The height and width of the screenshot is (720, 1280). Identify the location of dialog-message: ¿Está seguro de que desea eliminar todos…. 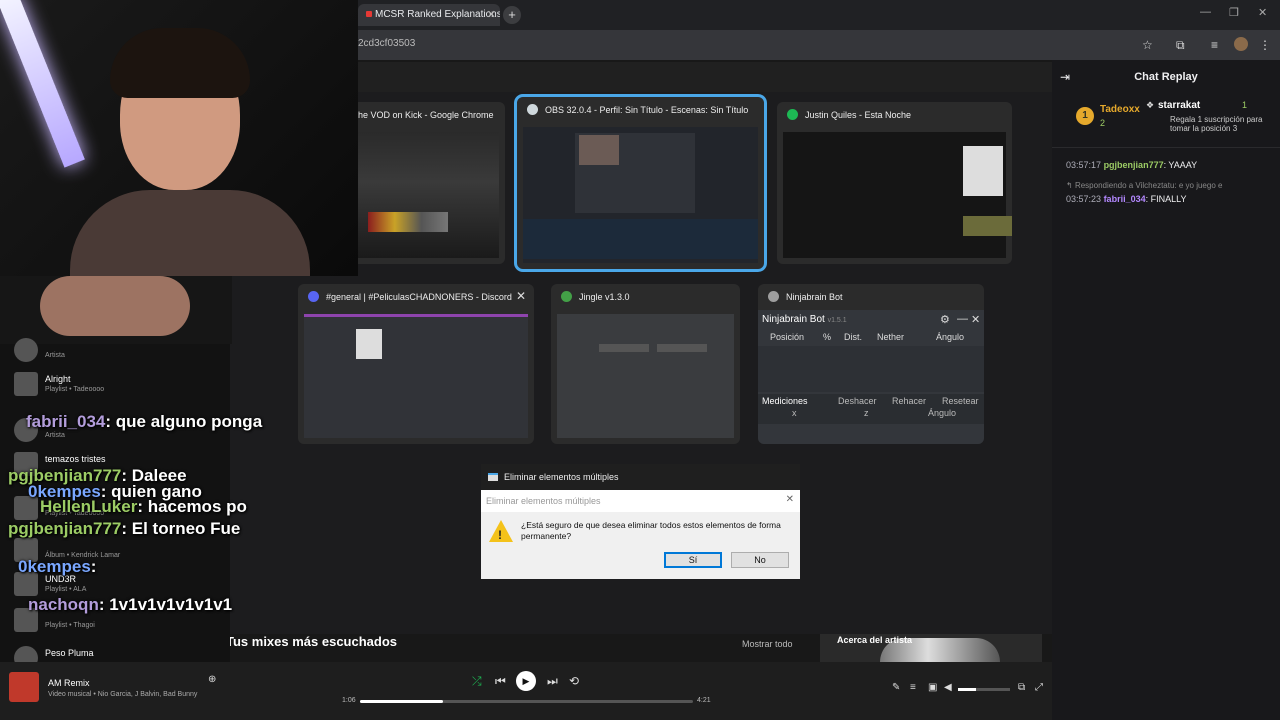
(651, 530).